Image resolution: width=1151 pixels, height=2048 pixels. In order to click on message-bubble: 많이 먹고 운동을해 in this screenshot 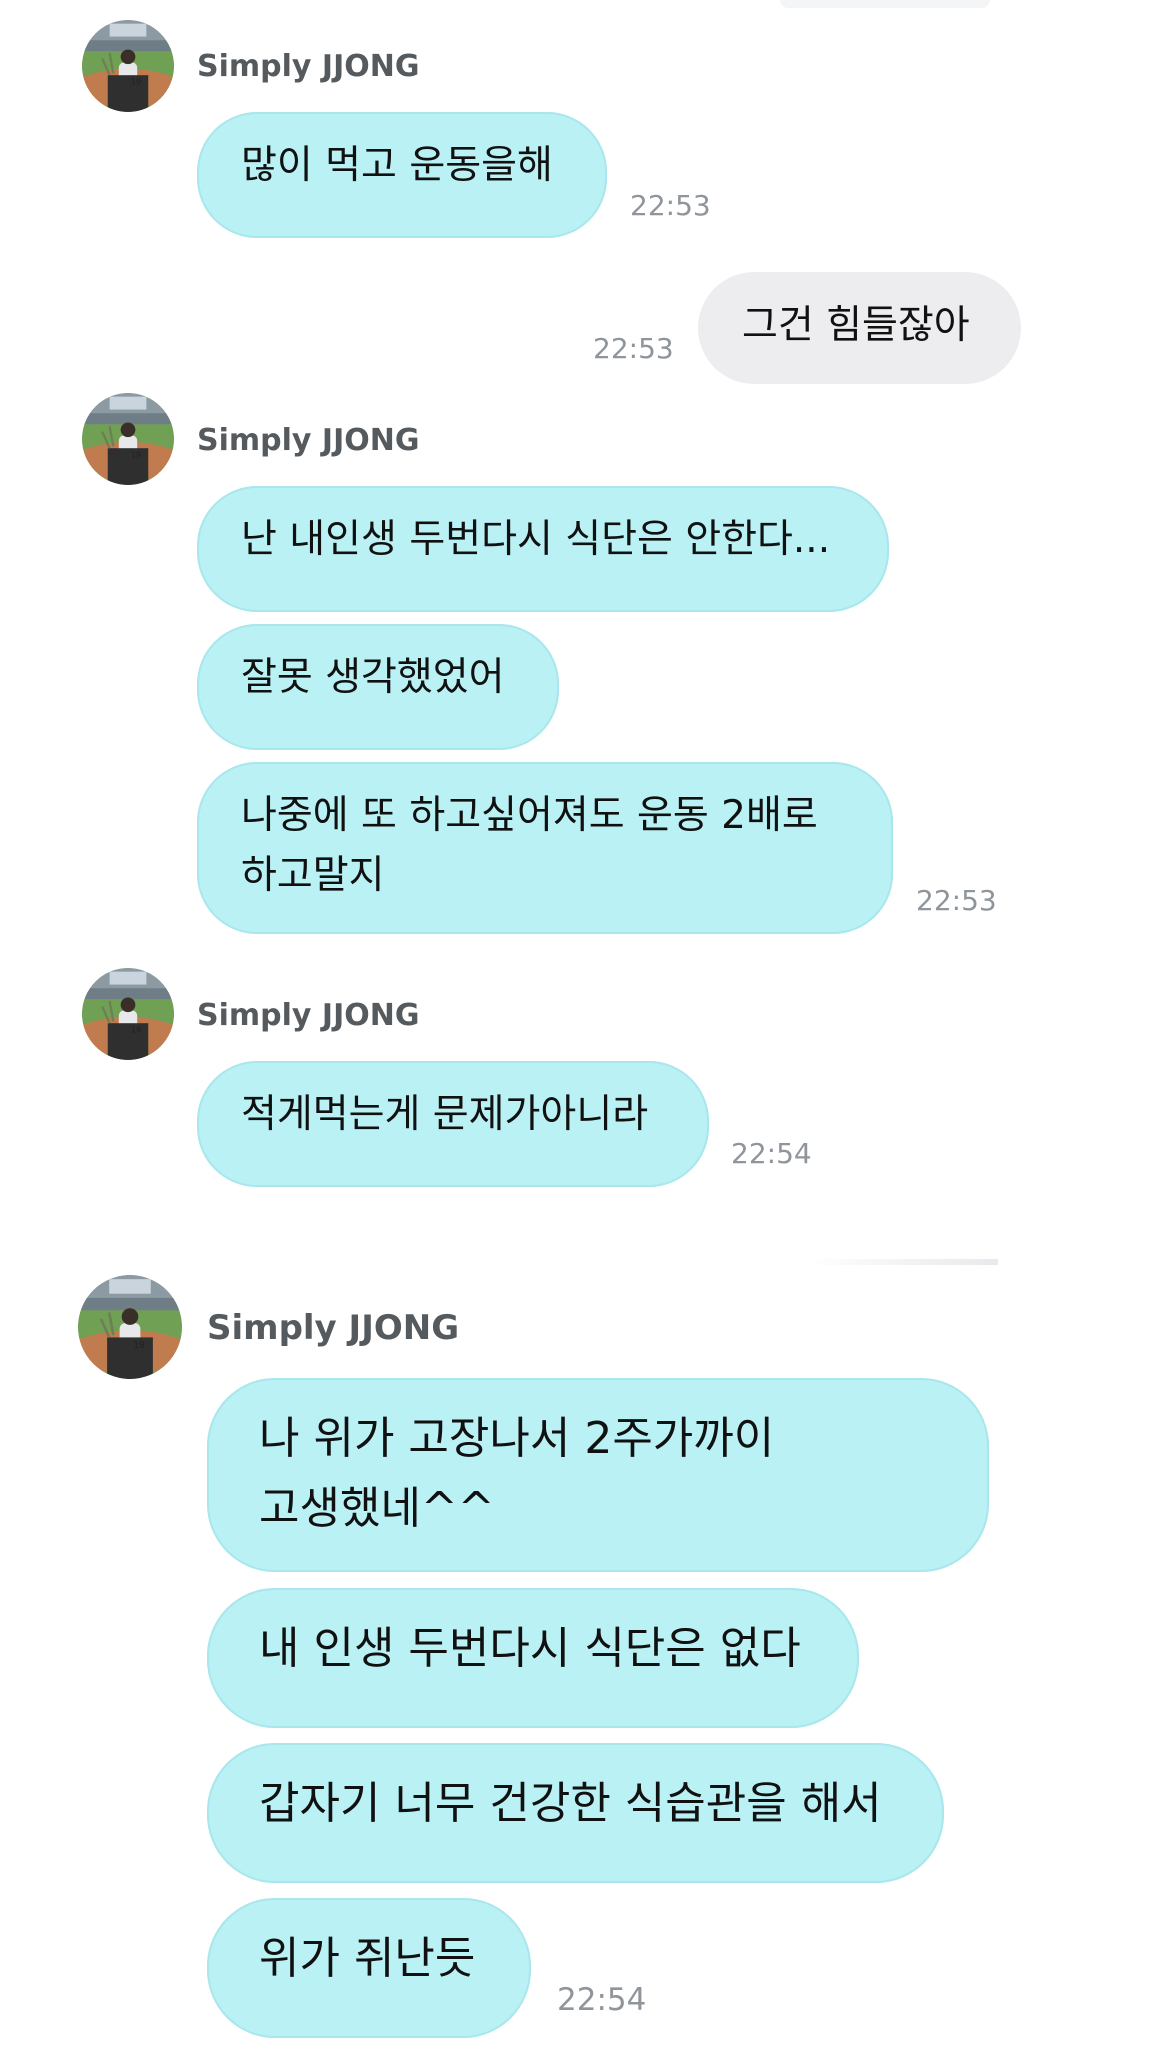, I will do `click(402, 175)`.